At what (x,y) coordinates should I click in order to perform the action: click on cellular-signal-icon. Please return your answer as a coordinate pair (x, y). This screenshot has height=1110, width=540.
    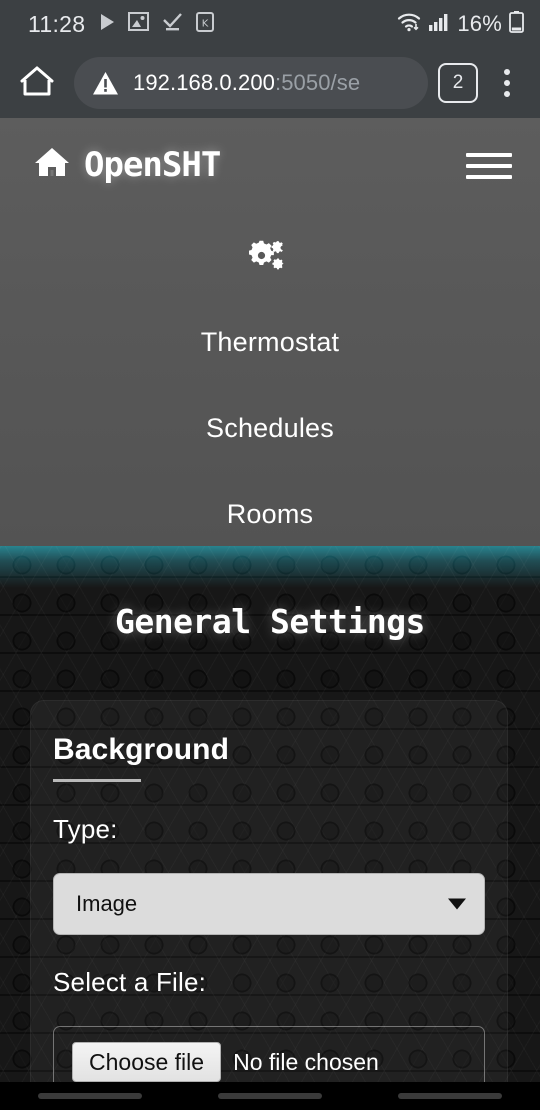
    Looking at the image, I should click on (439, 24).